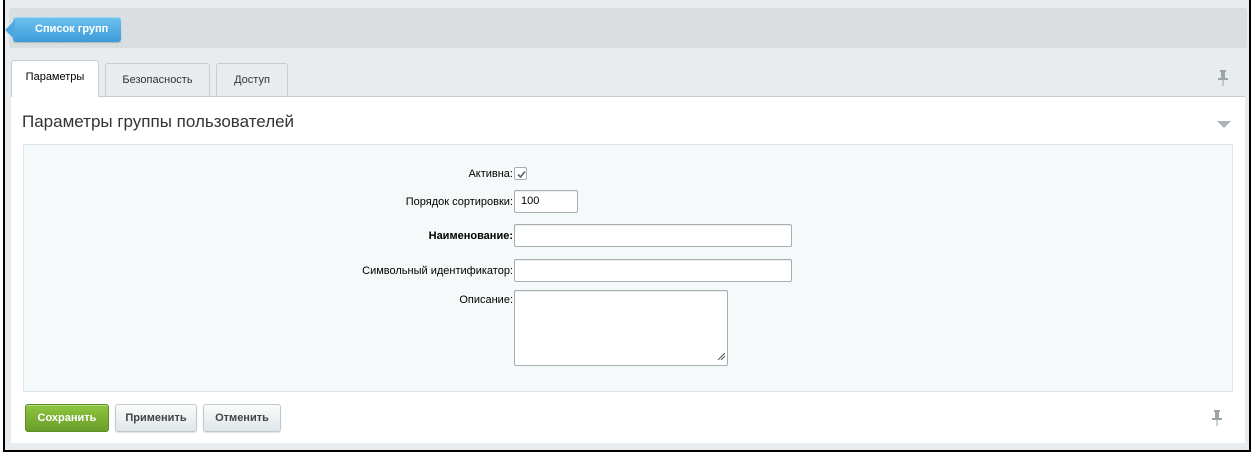  Describe the element at coordinates (10, 30) in the screenshot. I see `arrow-left-icon` at that location.